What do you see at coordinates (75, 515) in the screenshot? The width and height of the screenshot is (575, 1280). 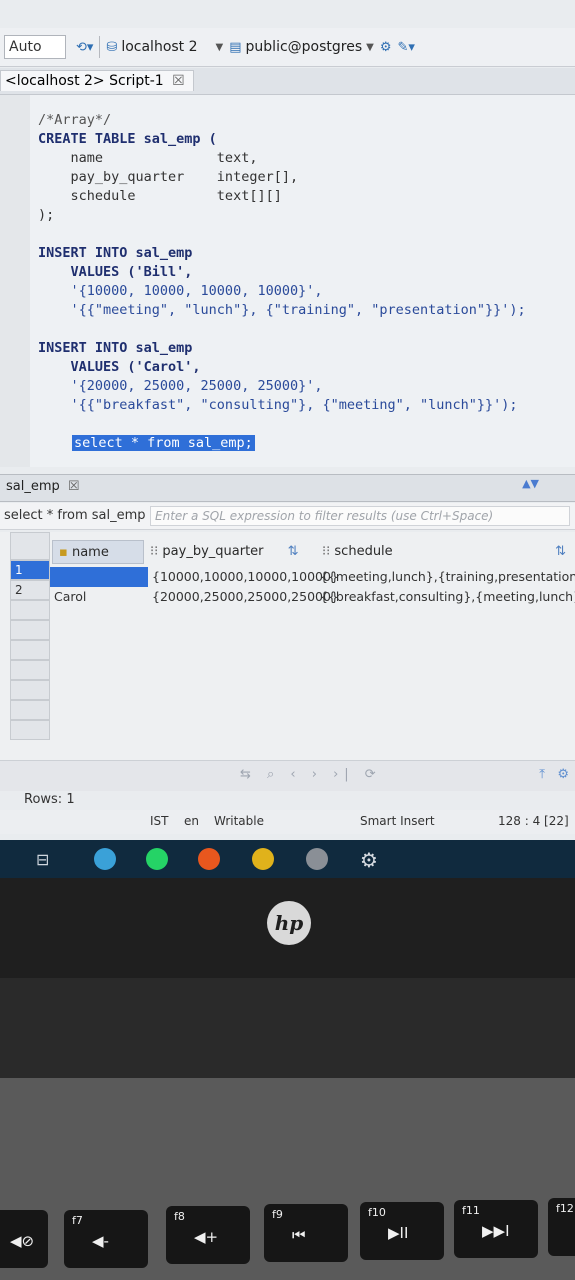 I see `query-label: select * from sal_emp` at bounding box center [75, 515].